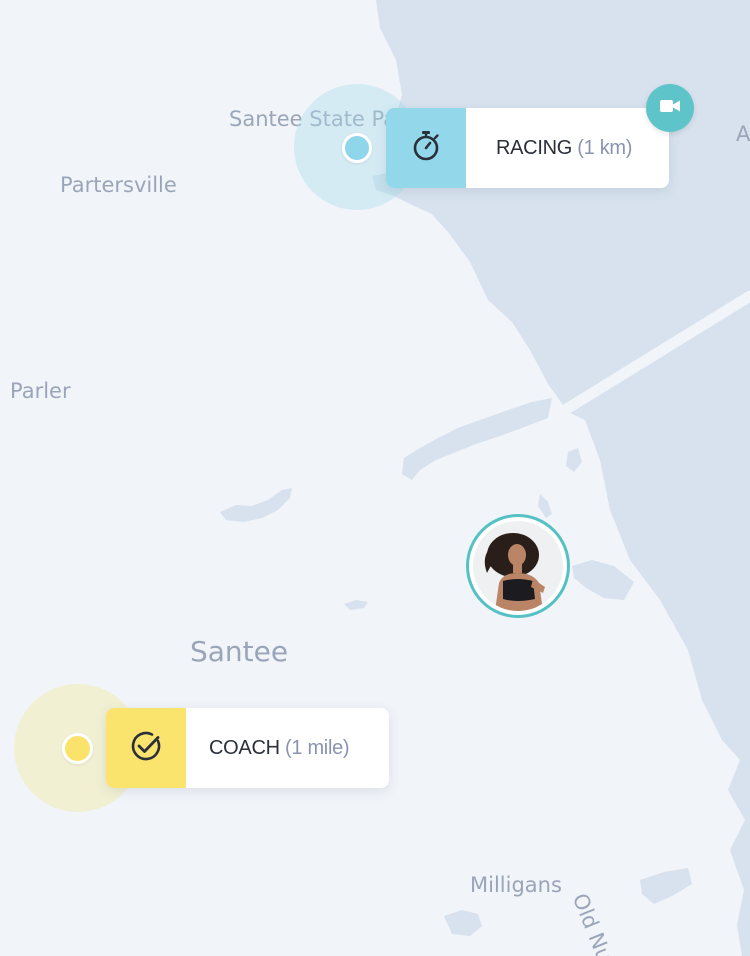 Image resolution: width=750 pixels, height=956 pixels. What do you see at coordinates (118, 185) in the screenshot?
I see `place-label-partersville: Partersville` at bounding box center [118, 185].